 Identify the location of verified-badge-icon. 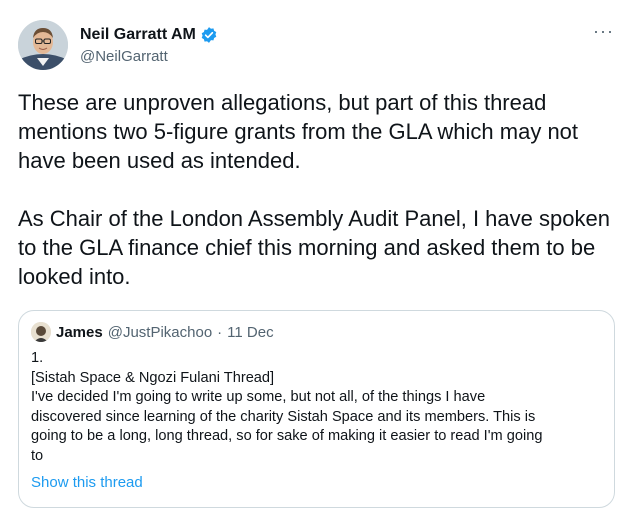
(209, 35).